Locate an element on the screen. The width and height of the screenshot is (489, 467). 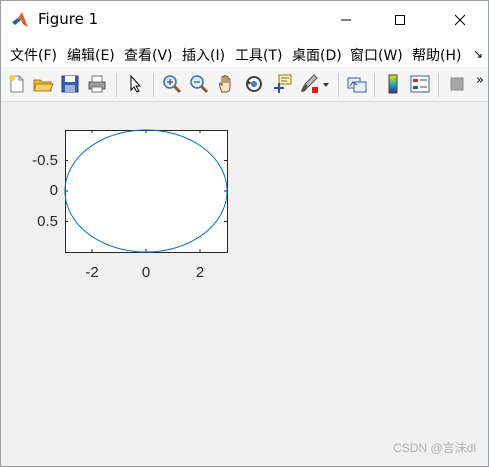
save-icon is located at coordinates (70, 84).